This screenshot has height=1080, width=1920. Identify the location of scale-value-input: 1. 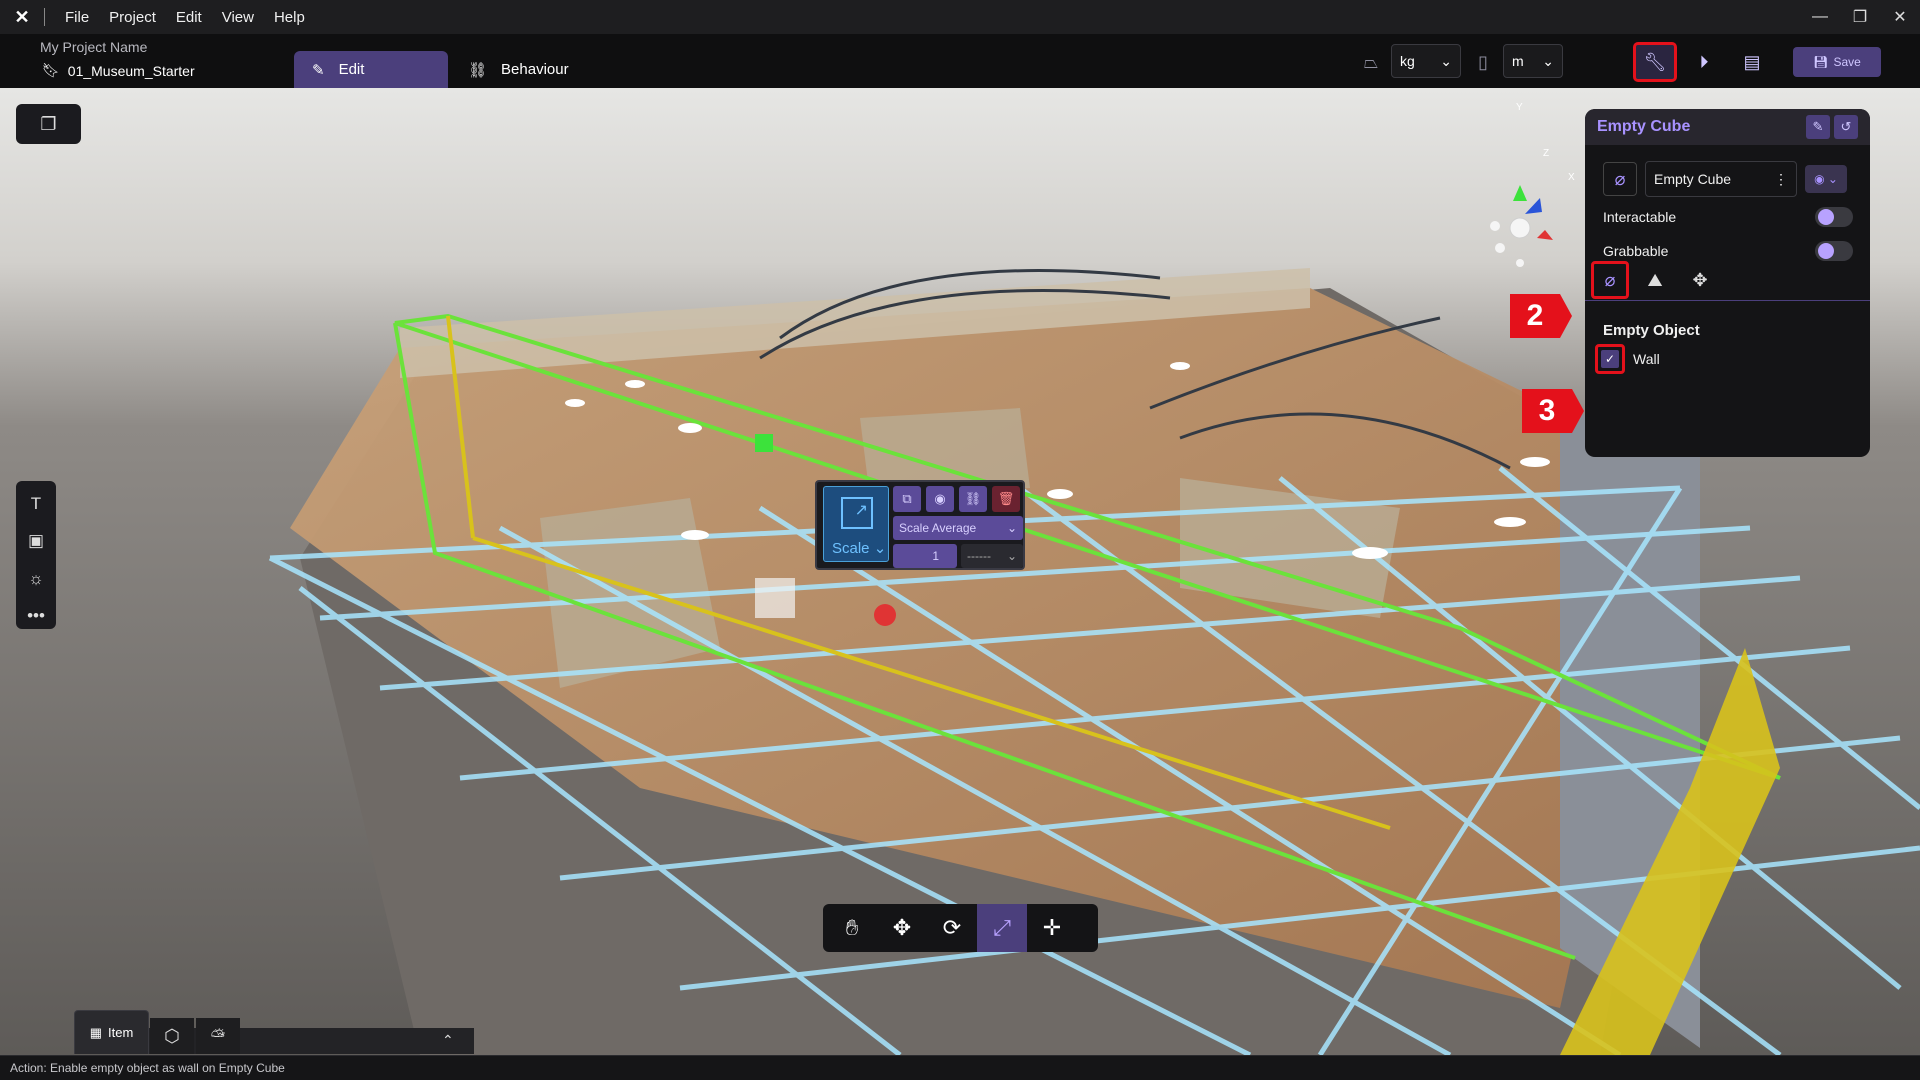
(925, 556).